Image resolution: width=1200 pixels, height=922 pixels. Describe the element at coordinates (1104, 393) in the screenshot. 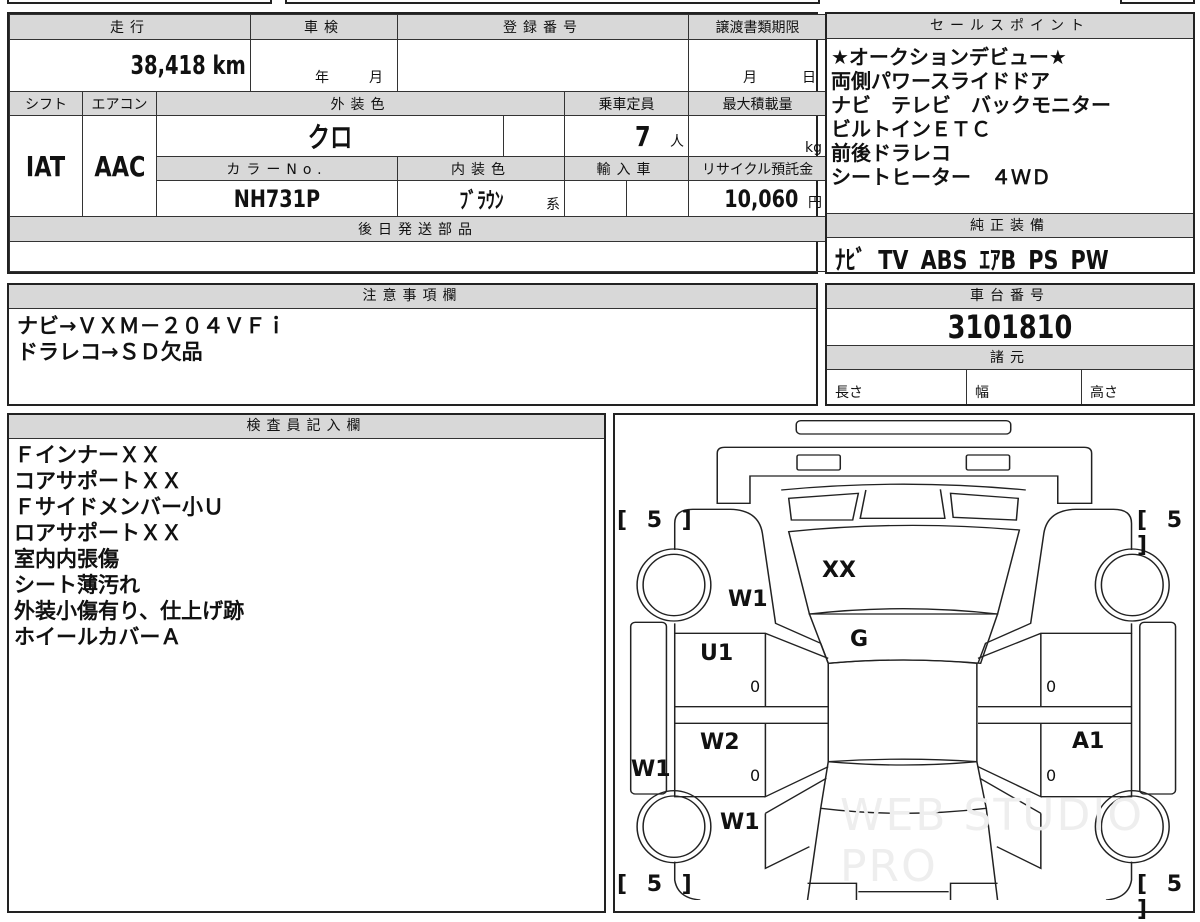

I see `spec-height: 高さ` at that location.